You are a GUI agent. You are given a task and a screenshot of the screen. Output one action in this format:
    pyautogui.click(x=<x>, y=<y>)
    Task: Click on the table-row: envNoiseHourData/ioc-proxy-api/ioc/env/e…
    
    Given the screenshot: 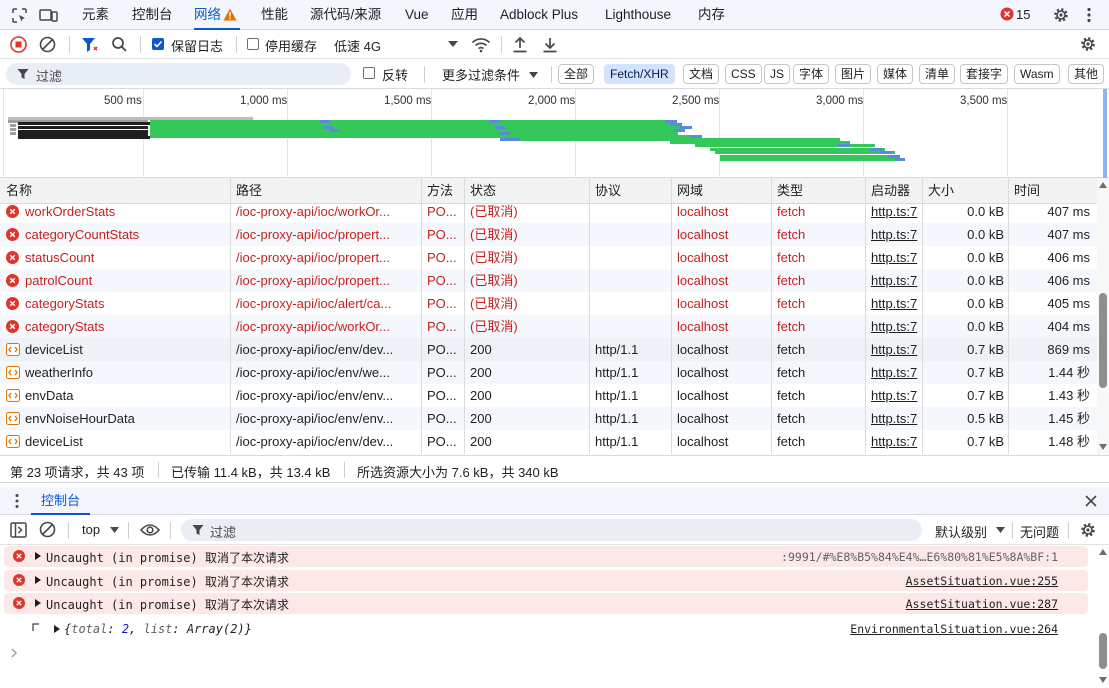 What is the action you would take?
    pyautogui.click(x=548, y=418)
    